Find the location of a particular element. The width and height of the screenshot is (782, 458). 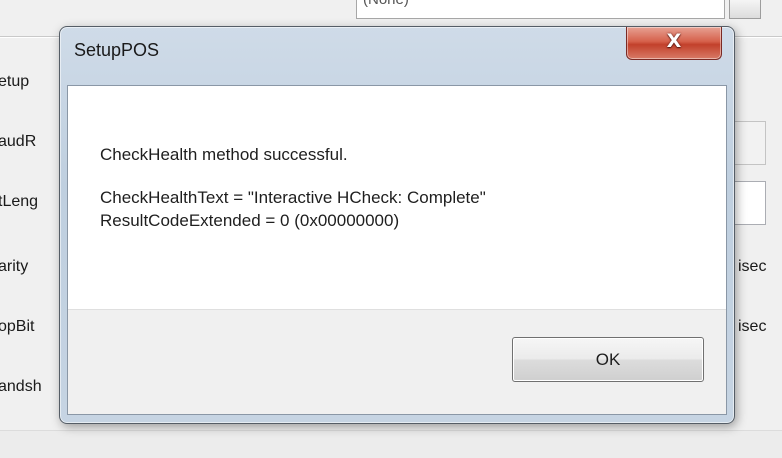

message-line-status: CheckHealth method successful. is located at coordinates (224, 154).